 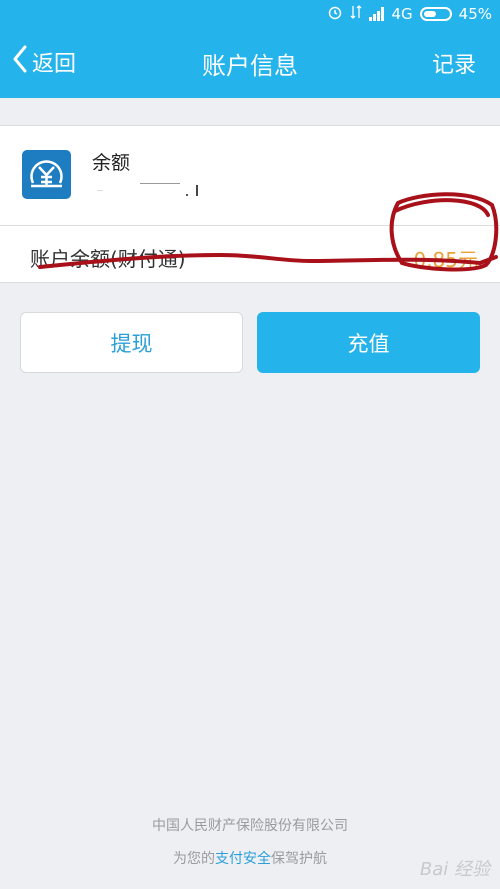 I want to click on security-text-post: 保驾护航, so click(x=299, y=859).